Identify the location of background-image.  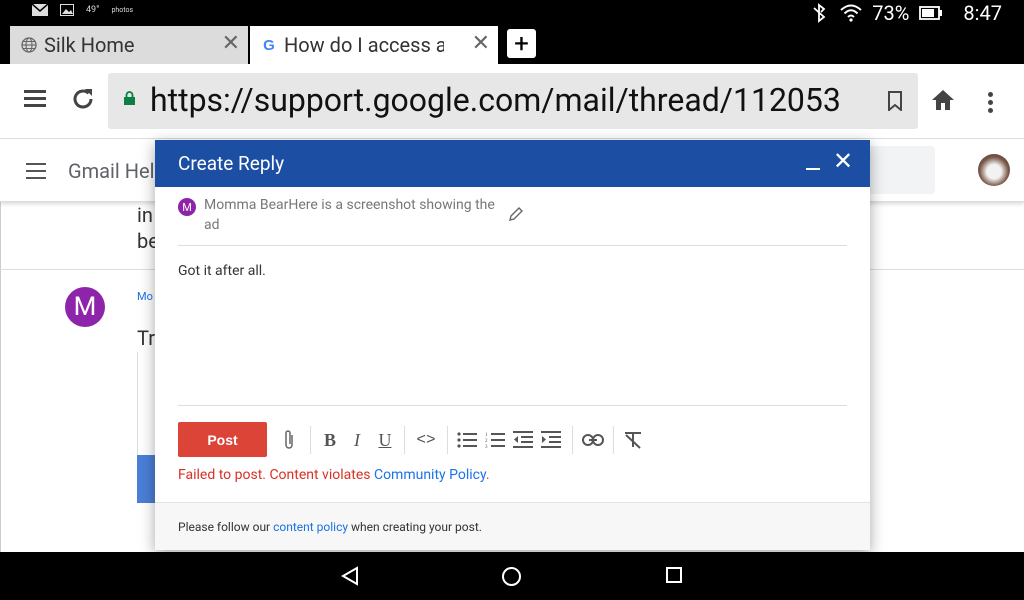
(147, 479).